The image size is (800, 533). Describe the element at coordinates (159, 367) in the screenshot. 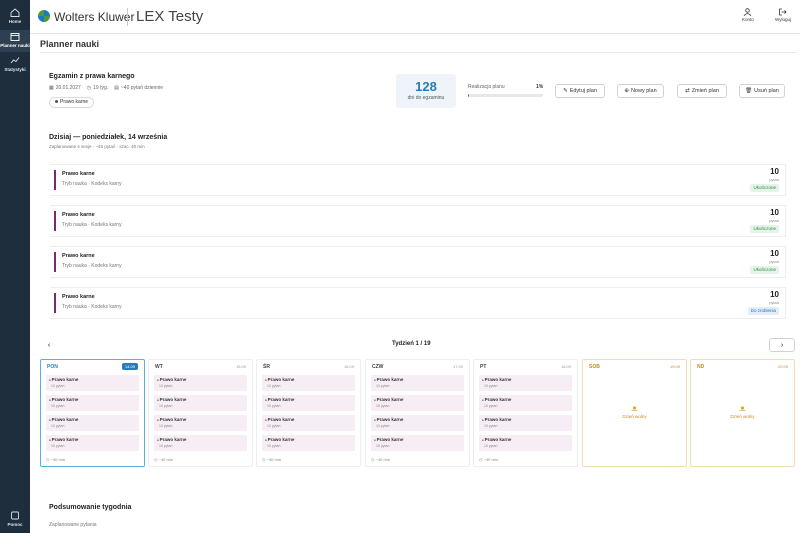

I see `day-name: WT` at that location.